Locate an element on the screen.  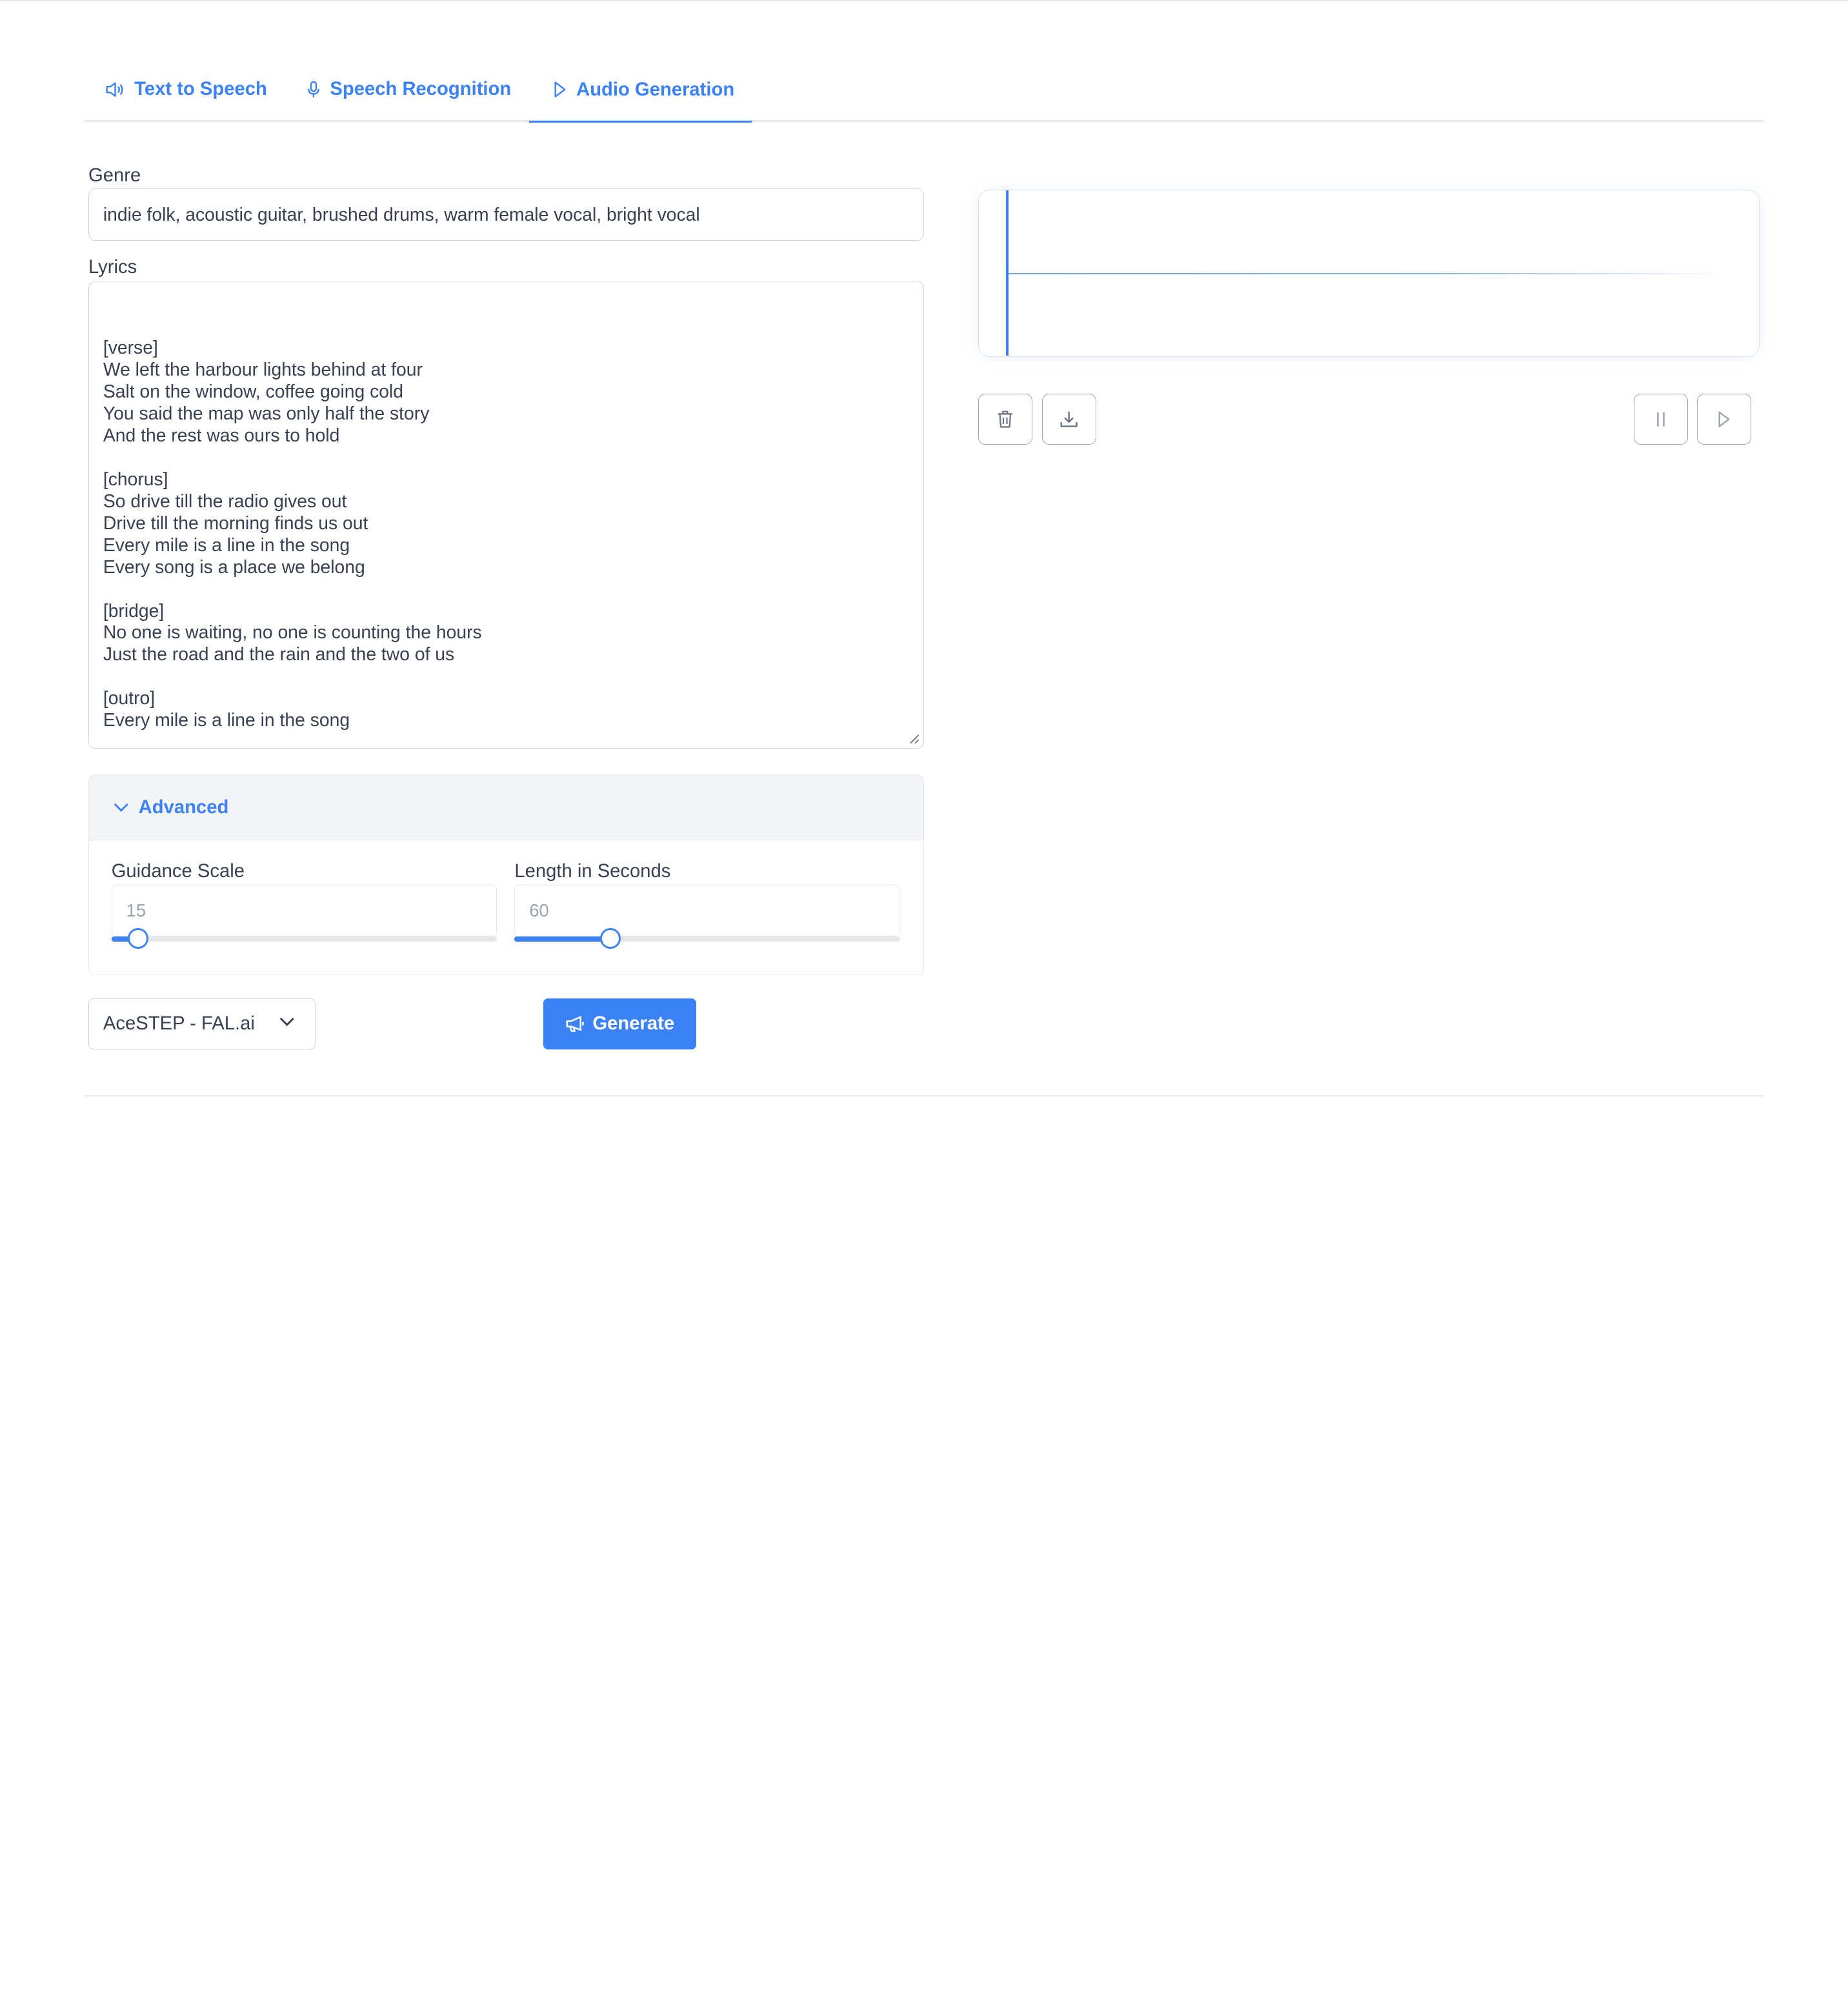
genre-label: Genre is located at coordinates (114, 175).